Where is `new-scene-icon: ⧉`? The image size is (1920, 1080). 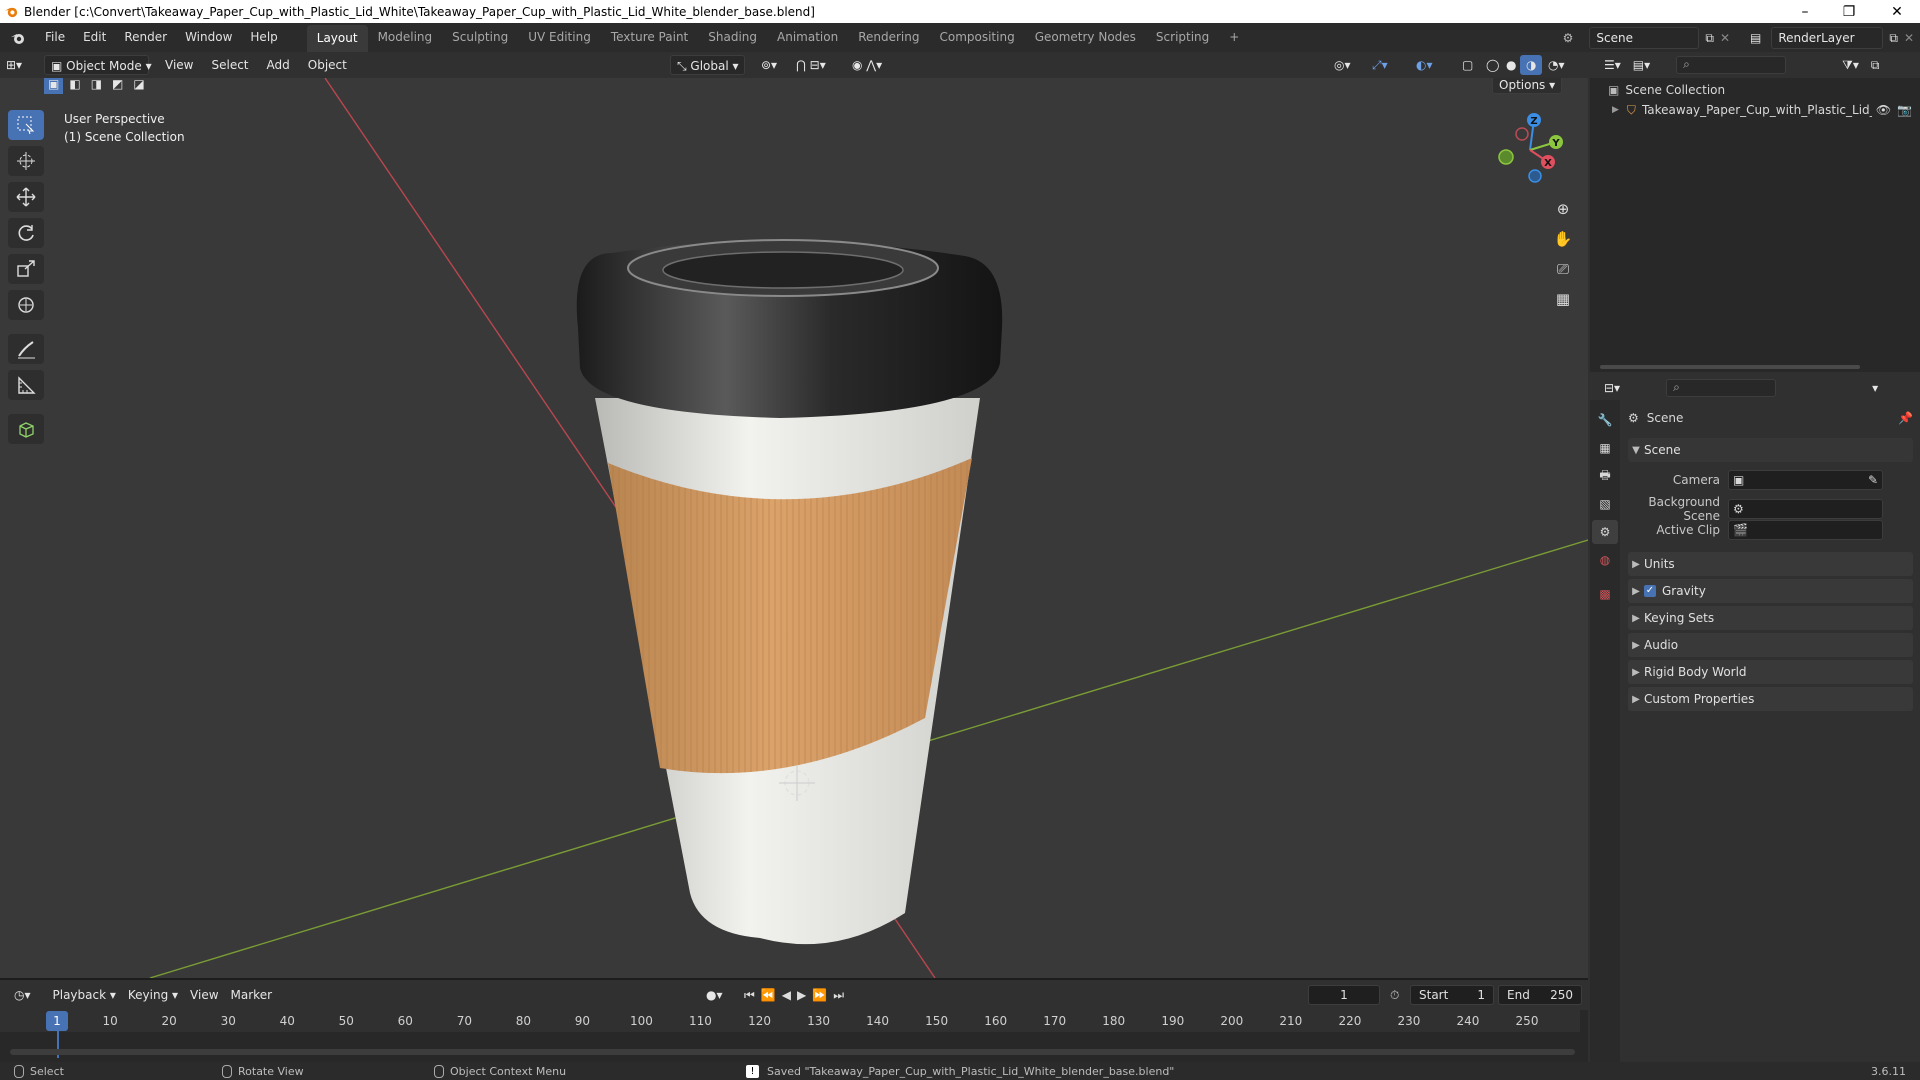 new-scene-icon: ⧉ is located at coordinates (1709, 38).